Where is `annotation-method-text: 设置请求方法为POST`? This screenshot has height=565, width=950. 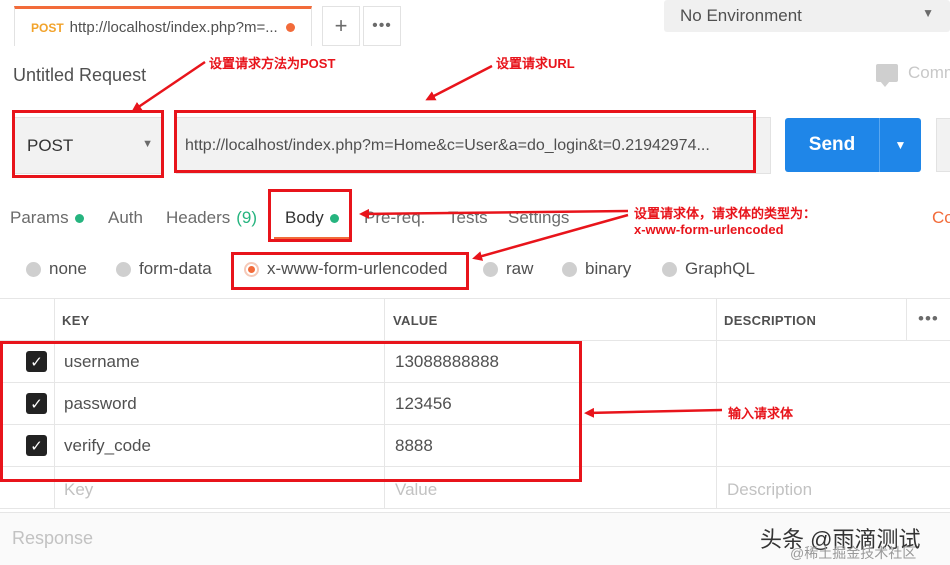
annotation-method-text: 设置请求方法为POST is located at coordinates (272, 63).